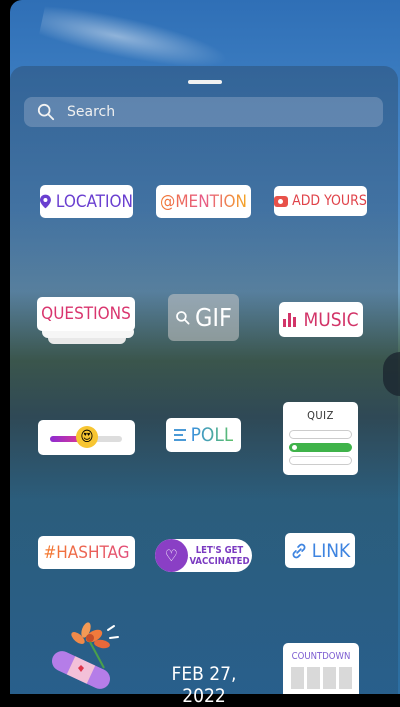 Image resolution: width=400 pixels, height=707 pixels. I want to click on location-sticker: LOCATION, so click(86, 201).